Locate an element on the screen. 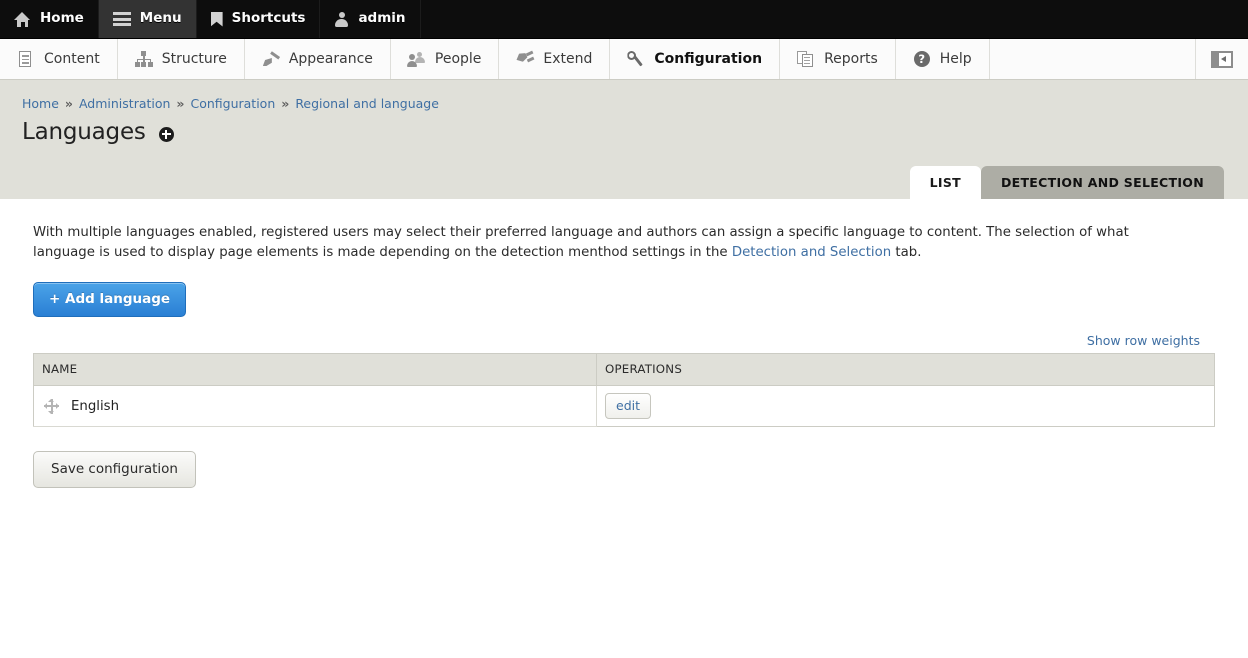 This screenshot has width=1248, height=658. tab-list-label: LIST is located at coordinates (945, 182).